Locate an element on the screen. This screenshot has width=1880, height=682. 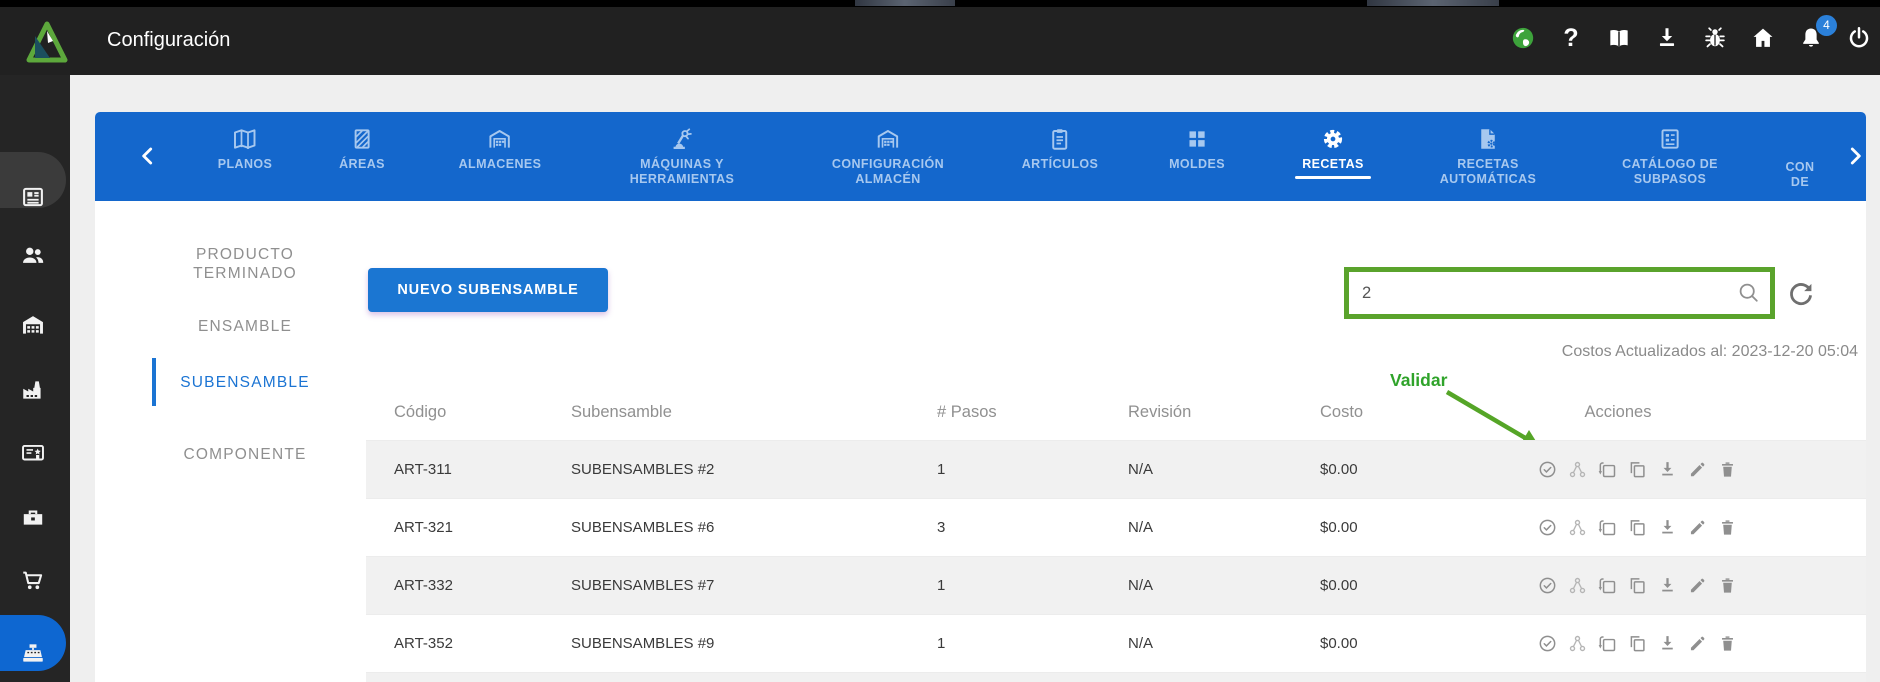
page-title: Configuración is located at coordinates (169, 40).